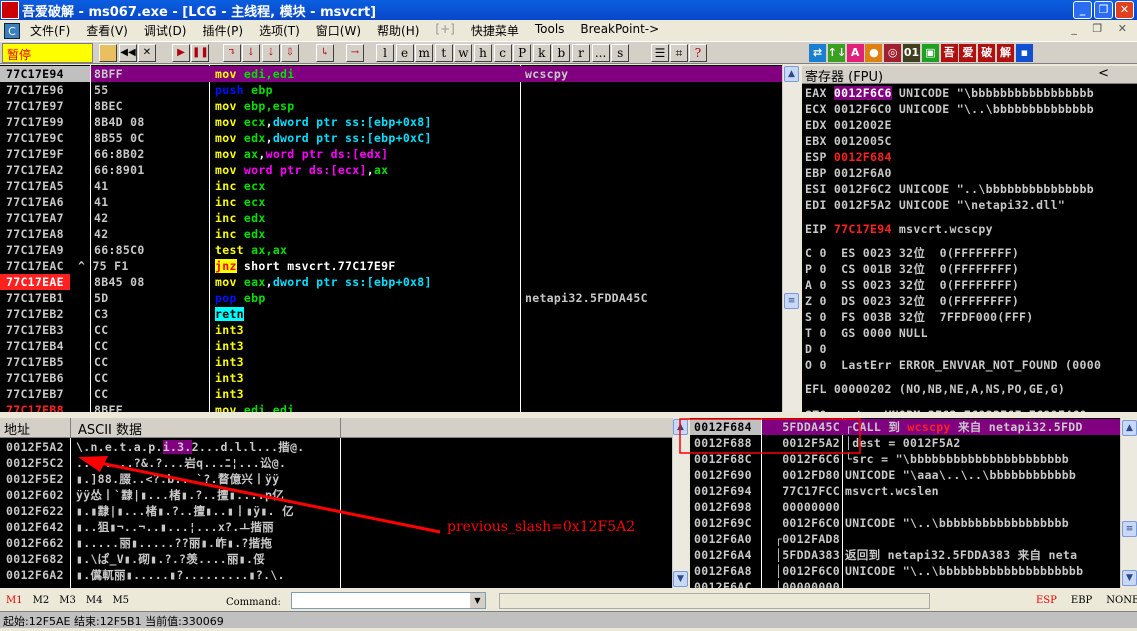 This screenshot has width=1137, height=631. What do you see at coordinates (120, 600) in the screenshot?
I see `memory-tab: M5` at bounding box center [120, 600].